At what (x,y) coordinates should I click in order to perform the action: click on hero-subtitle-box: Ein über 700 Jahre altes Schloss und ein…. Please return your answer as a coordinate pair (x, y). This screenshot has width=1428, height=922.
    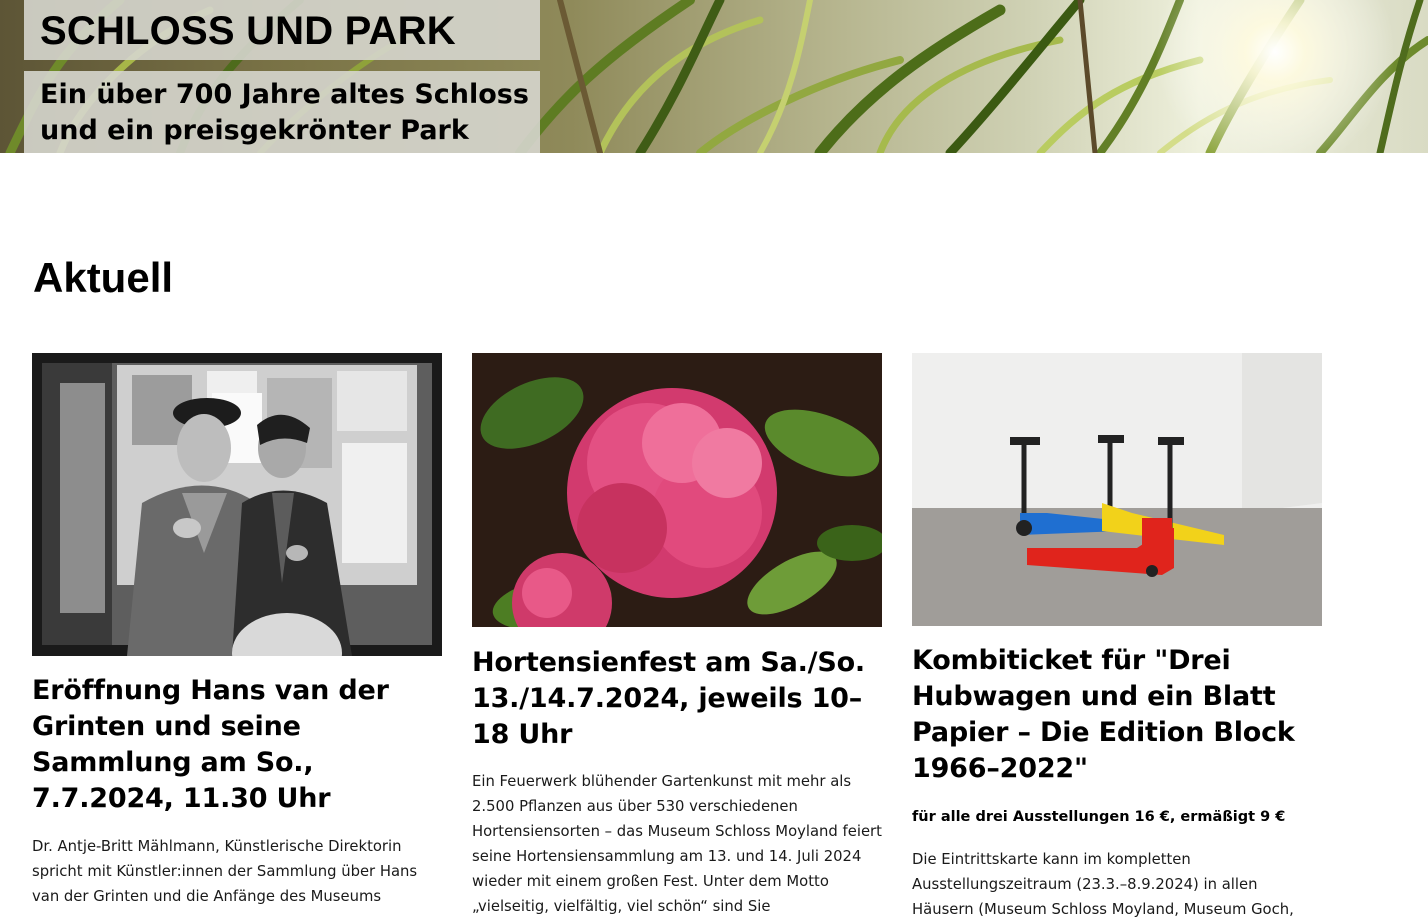
    Looking at the image, I should click on (282, 112).